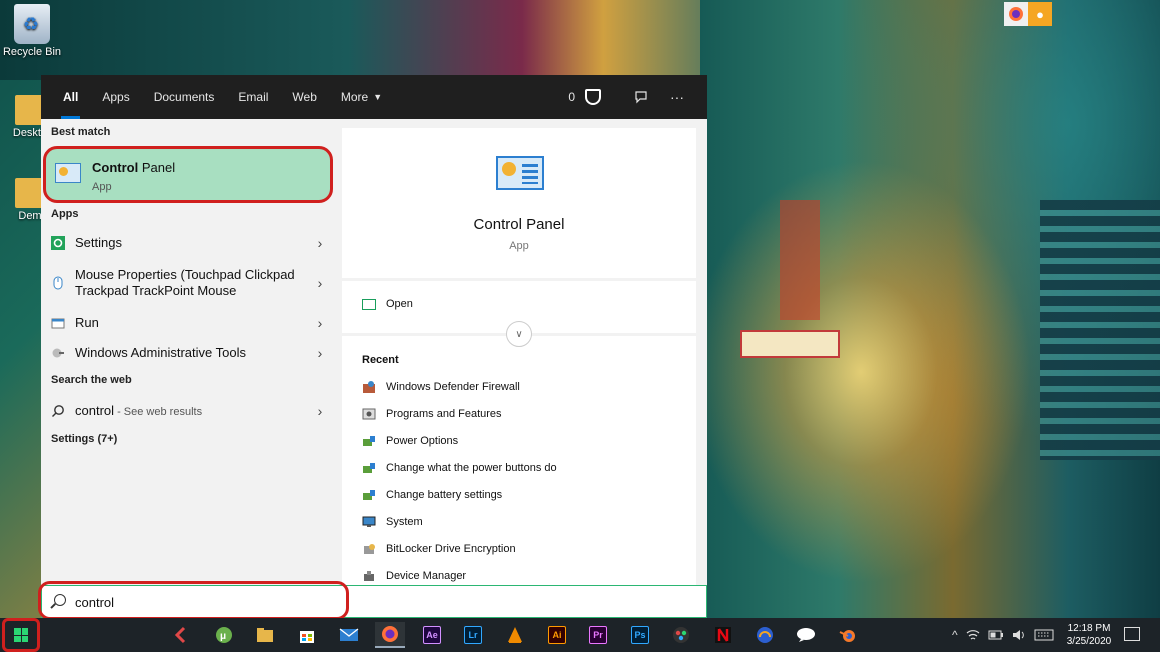  I want to click on recent-item: System, so click(392, 522).